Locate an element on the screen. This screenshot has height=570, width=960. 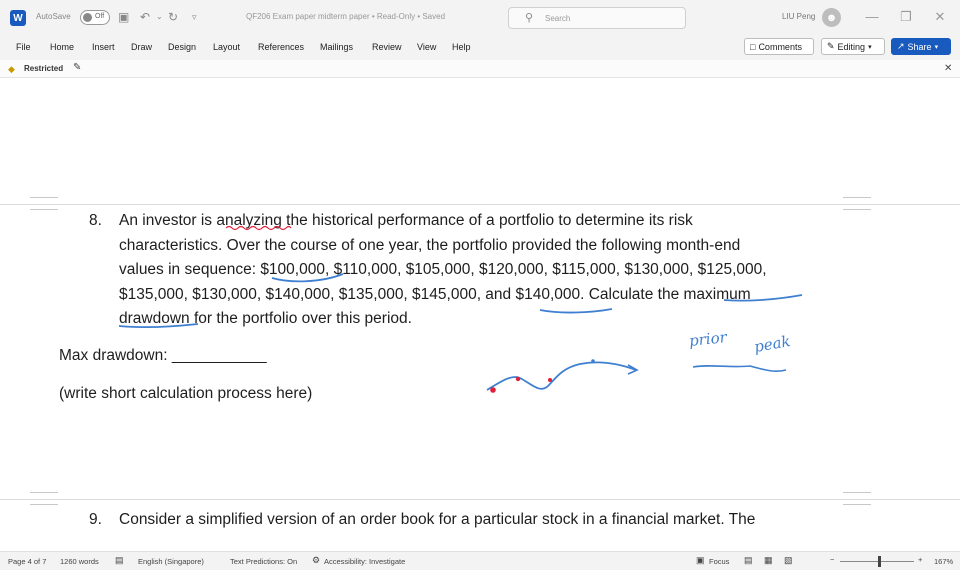
focus-icon: ▣ is located at coordinates (700, 560).